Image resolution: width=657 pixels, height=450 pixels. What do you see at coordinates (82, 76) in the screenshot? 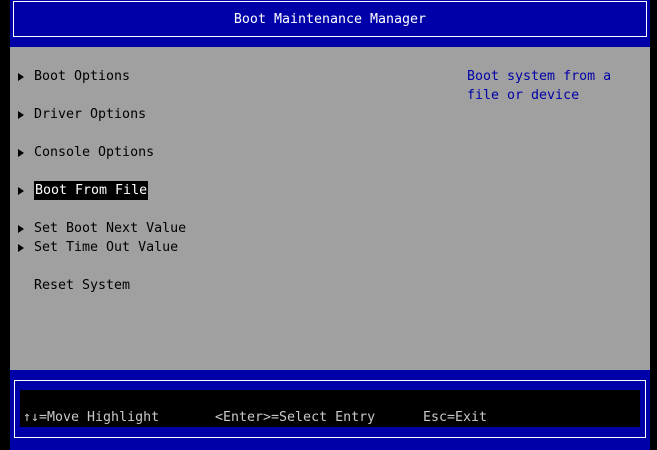
I see `menu-item-label: Boot Options` at bounding box center [82, 76].